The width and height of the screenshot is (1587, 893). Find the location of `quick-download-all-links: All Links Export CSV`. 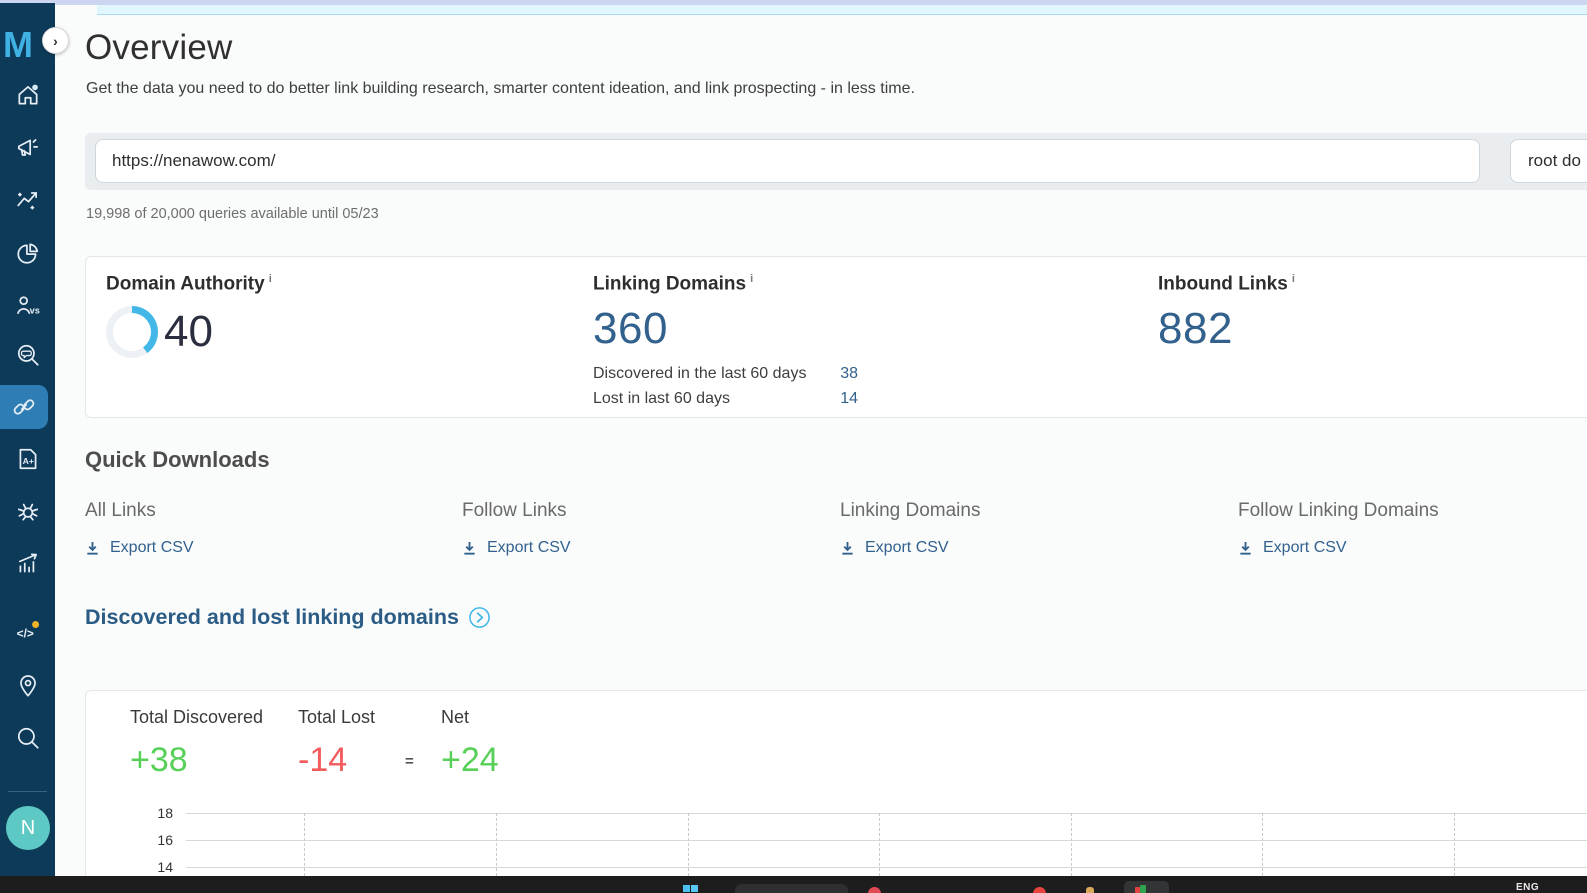

quick-download-all-links: All Links Export CSV is located at coordinates (139, 528).